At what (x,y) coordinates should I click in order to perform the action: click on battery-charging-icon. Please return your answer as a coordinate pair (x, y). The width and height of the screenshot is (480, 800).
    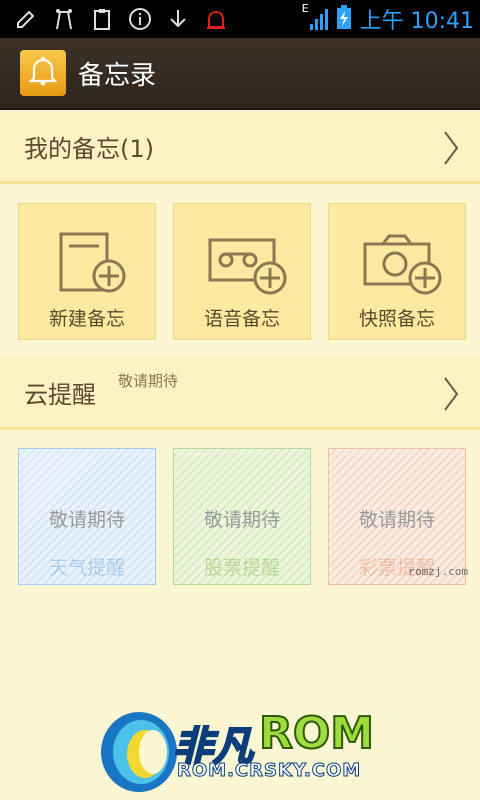
    Looking at the image, I should click on (344, 19).